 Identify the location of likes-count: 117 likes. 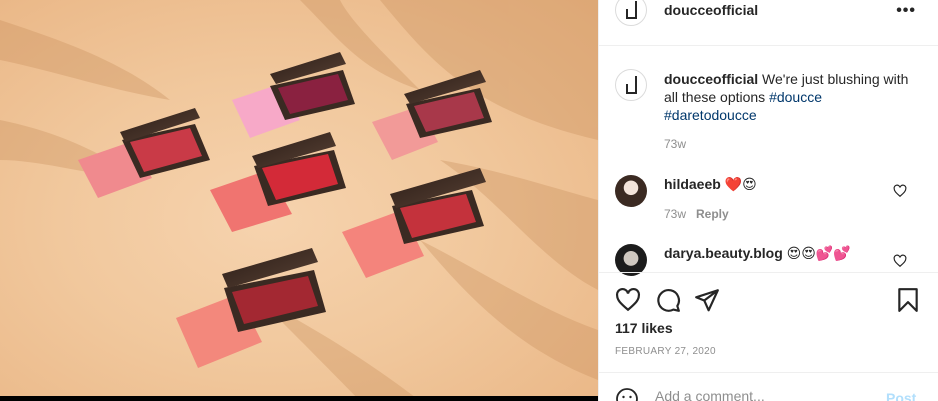
(644, 328).